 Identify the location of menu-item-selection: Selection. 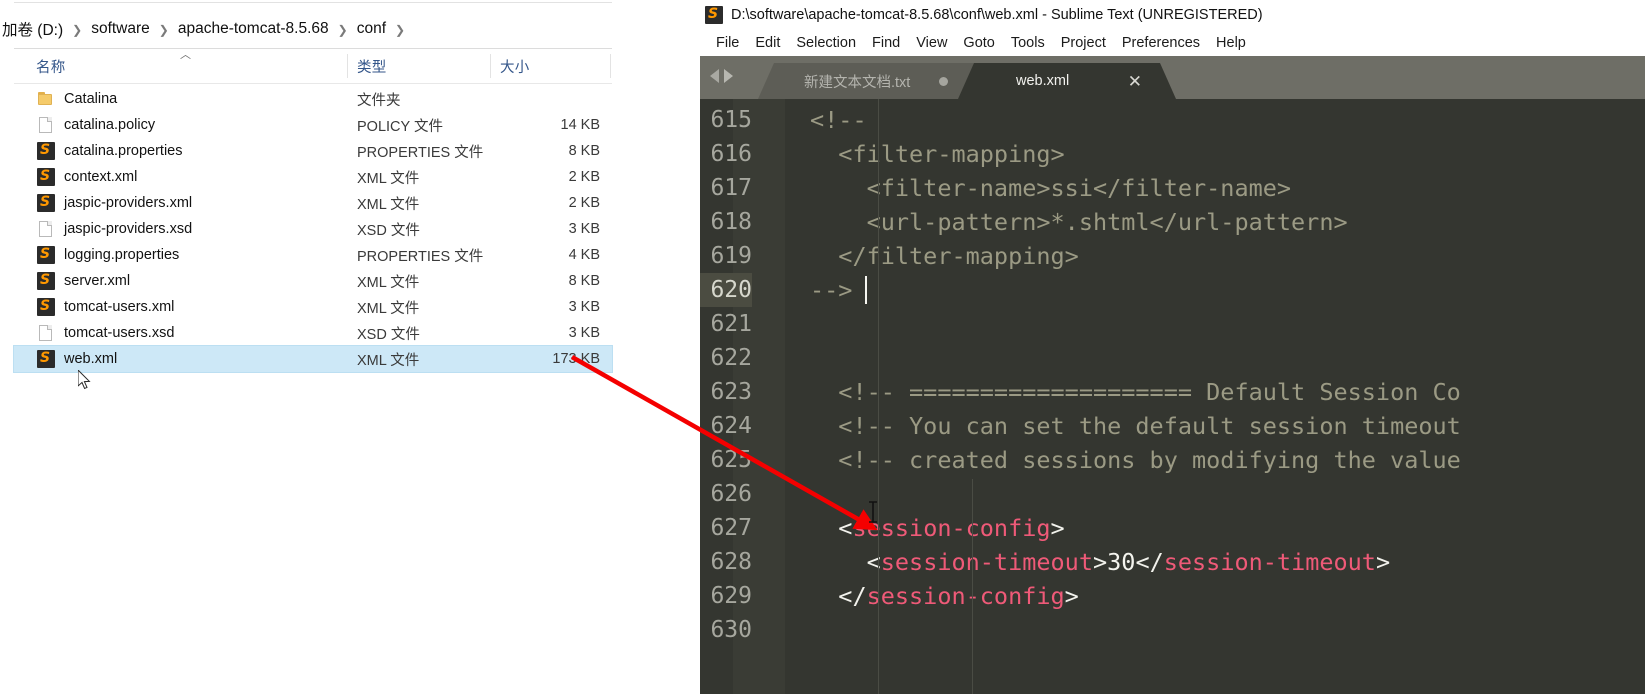
(826, 43).